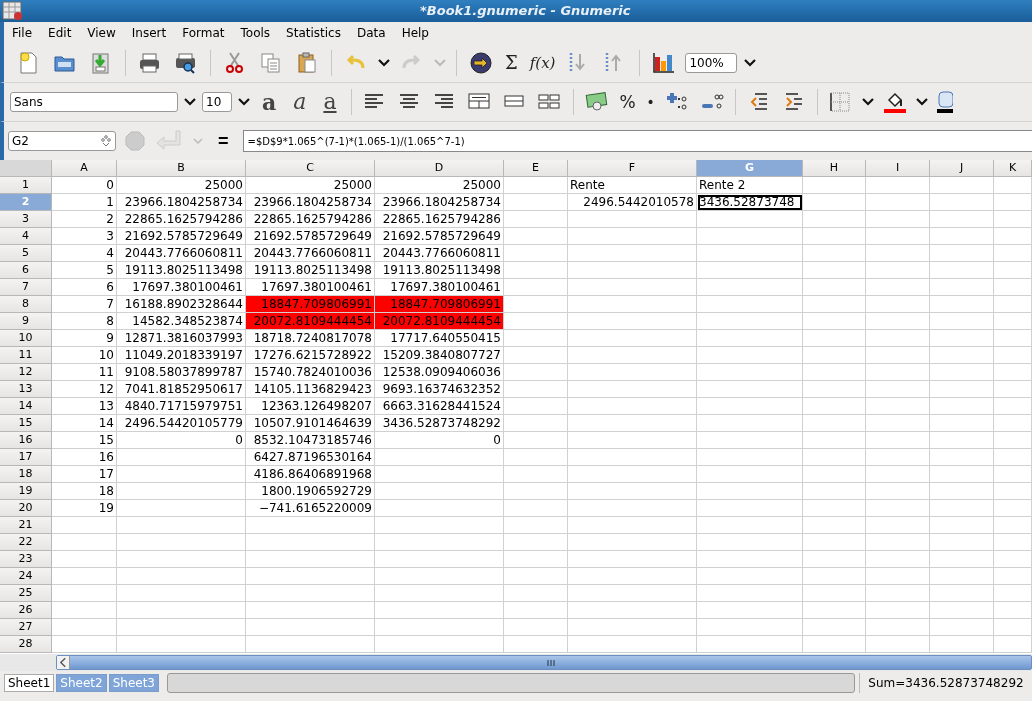 This screenshot has height=701, width=1032. I want to click on bar-chart-icon, so click(664, 63).